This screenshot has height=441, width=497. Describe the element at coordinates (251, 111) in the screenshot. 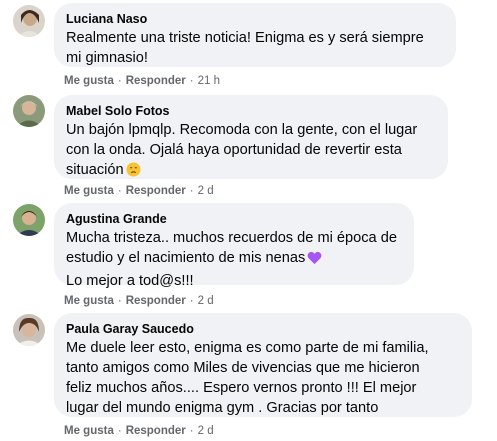

I see `comment-author: Mabel Solo Fotos` at that location.